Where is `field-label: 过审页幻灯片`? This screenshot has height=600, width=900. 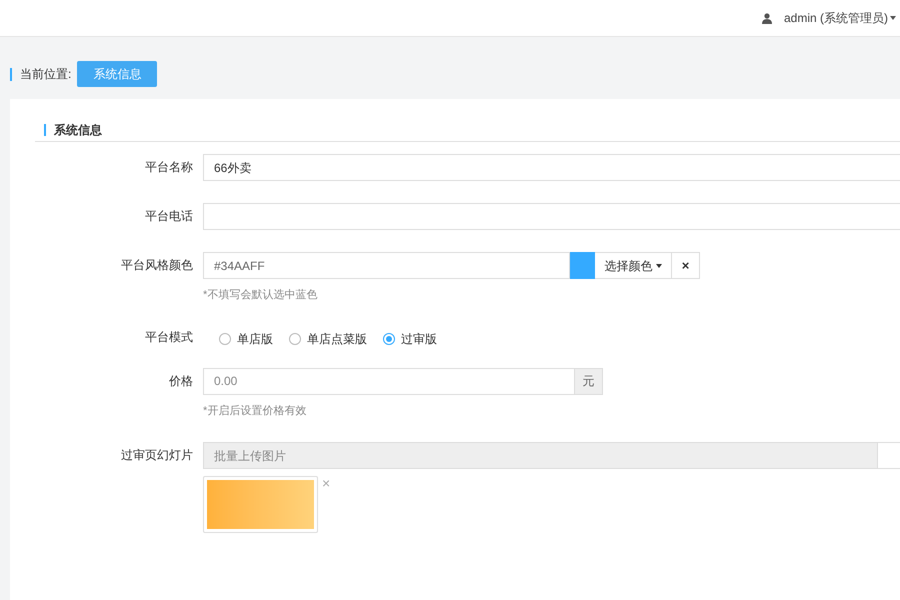 field-label: 过审页幻灯片 is located at coordinates (157, 455).